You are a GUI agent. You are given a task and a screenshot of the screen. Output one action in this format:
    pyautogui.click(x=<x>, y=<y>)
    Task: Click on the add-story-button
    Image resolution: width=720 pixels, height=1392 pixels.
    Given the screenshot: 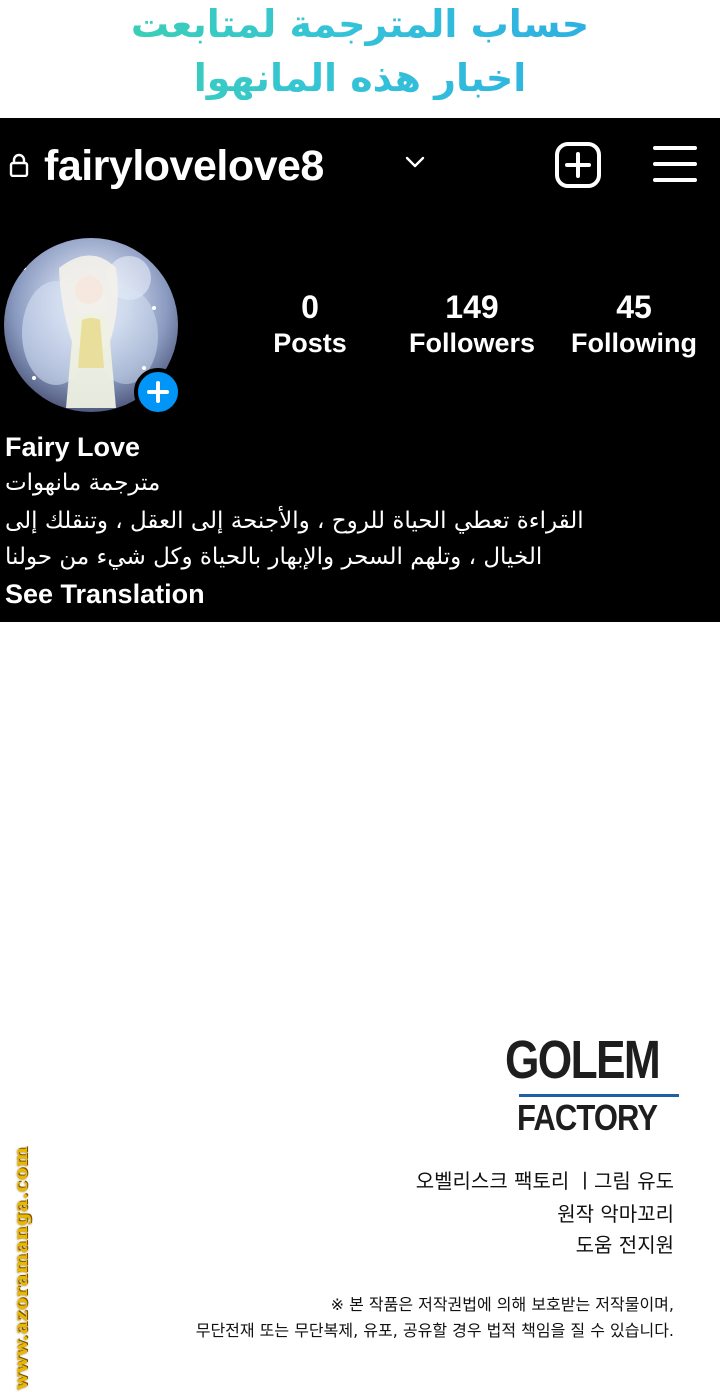 What is the action you would take?
    pyautogui.click(x=158, y=392)
    